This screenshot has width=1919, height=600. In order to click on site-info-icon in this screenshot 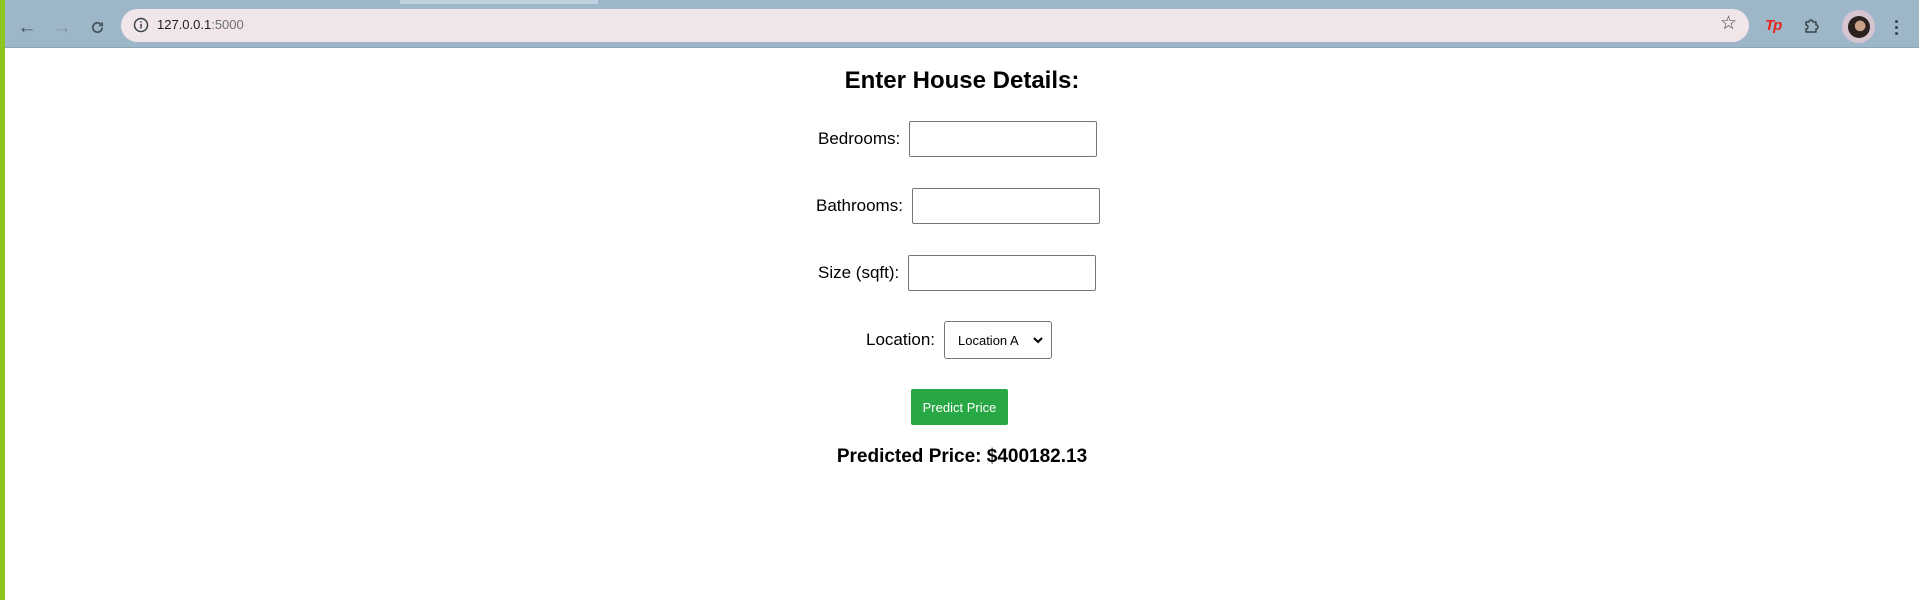, I will do `click(141, 25)`.